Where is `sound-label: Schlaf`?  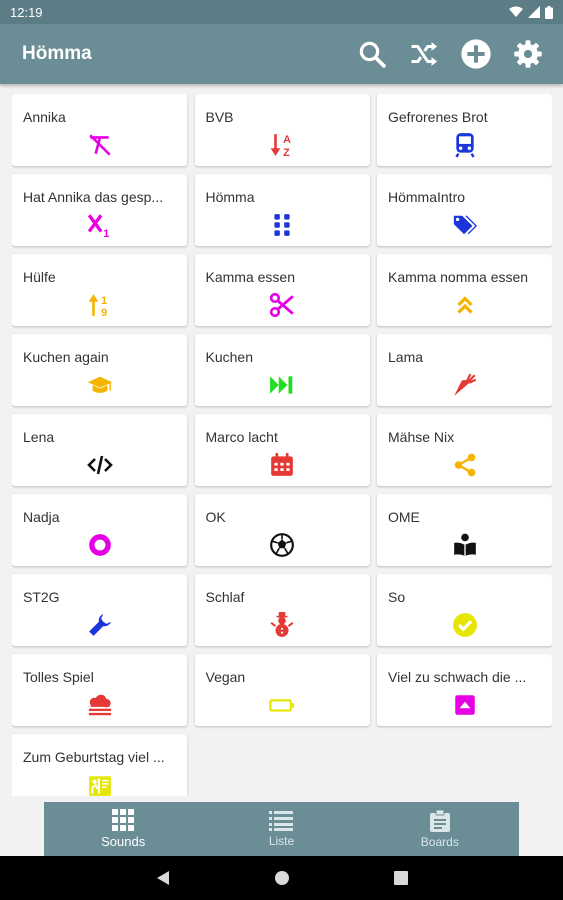 sound-label: Schlaf is located at coordinates (225, 597).